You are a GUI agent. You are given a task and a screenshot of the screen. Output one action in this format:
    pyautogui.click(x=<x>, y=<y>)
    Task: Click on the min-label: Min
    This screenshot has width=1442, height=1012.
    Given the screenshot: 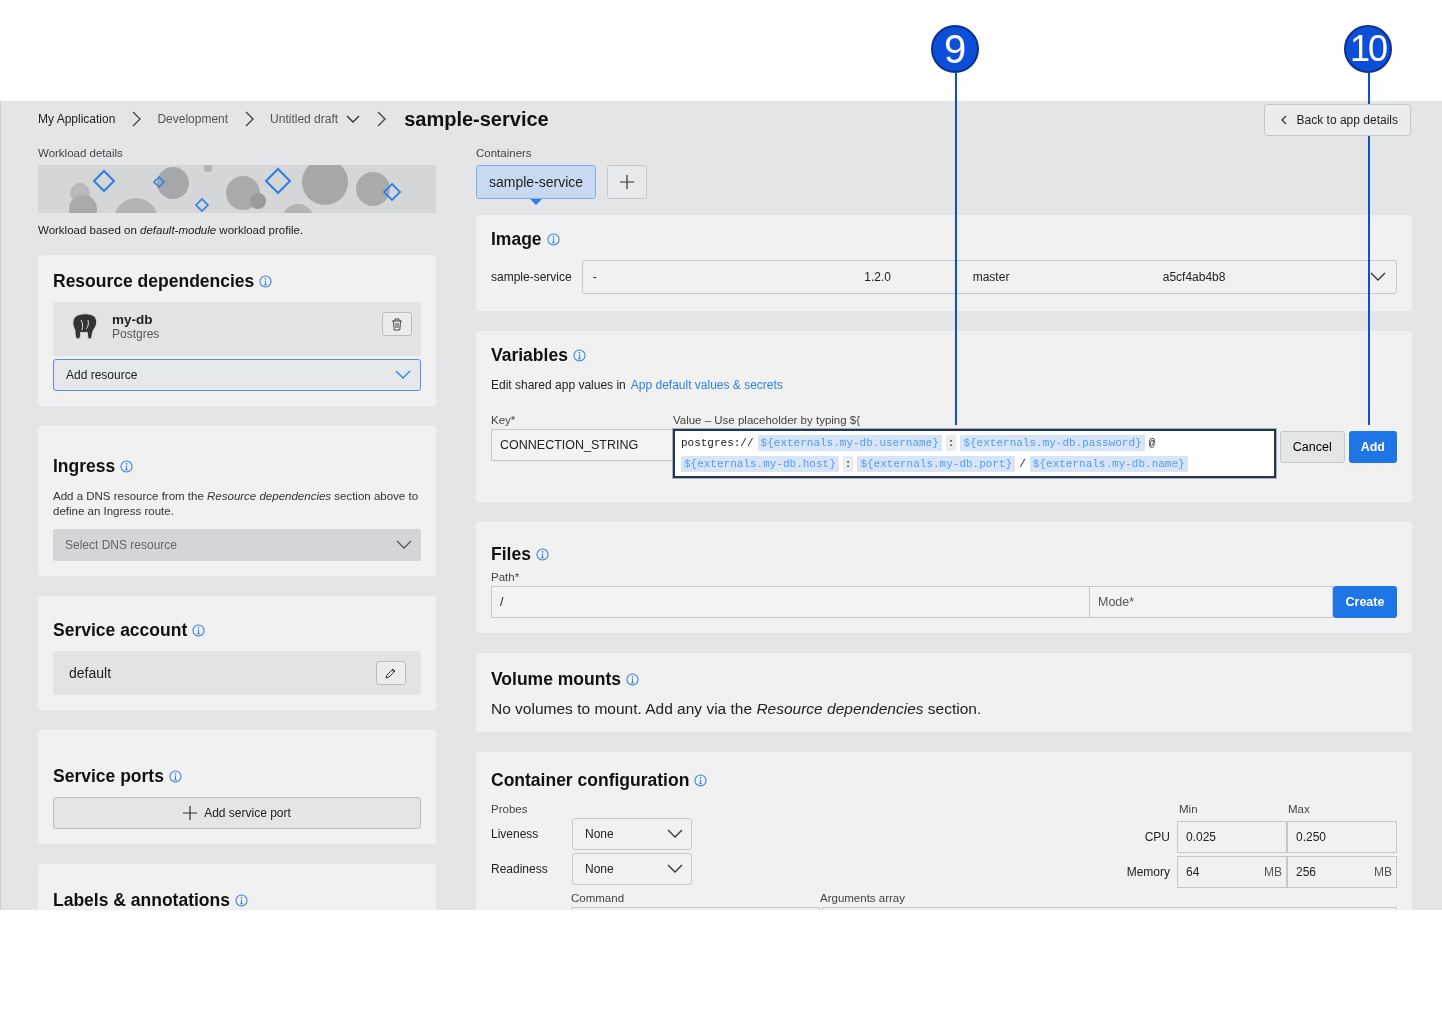 What is the action you would take?
    pyautogui.click(x=1189, y=809)
    